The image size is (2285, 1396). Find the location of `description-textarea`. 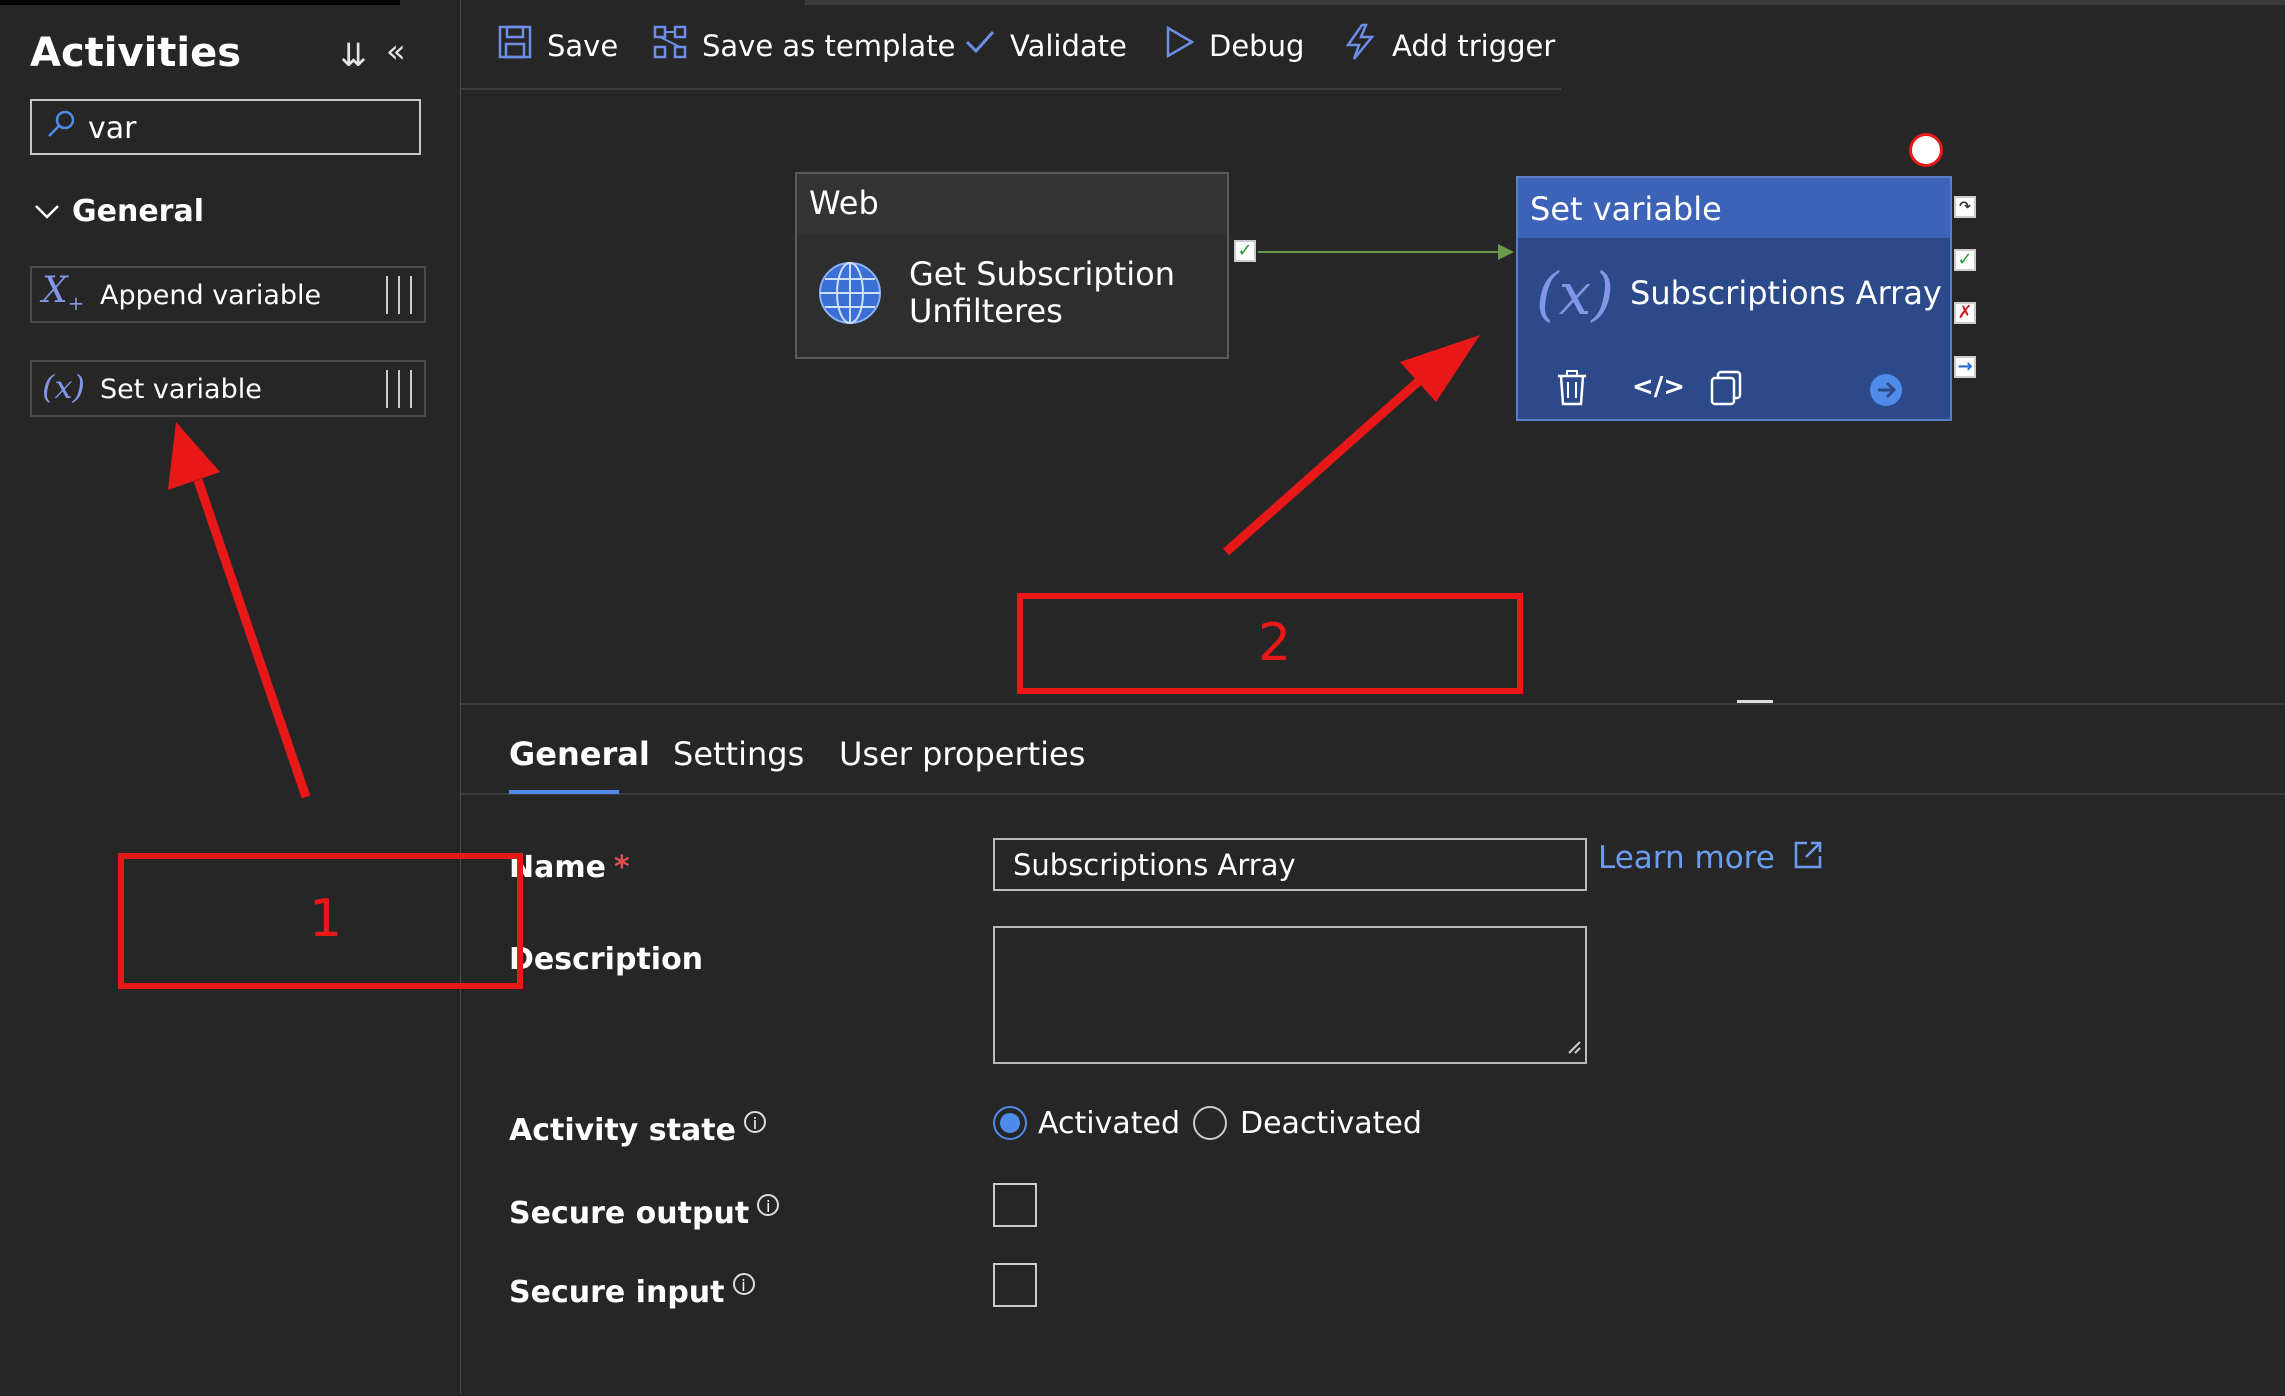

description-textarea is located at coordinates (1290, 995).